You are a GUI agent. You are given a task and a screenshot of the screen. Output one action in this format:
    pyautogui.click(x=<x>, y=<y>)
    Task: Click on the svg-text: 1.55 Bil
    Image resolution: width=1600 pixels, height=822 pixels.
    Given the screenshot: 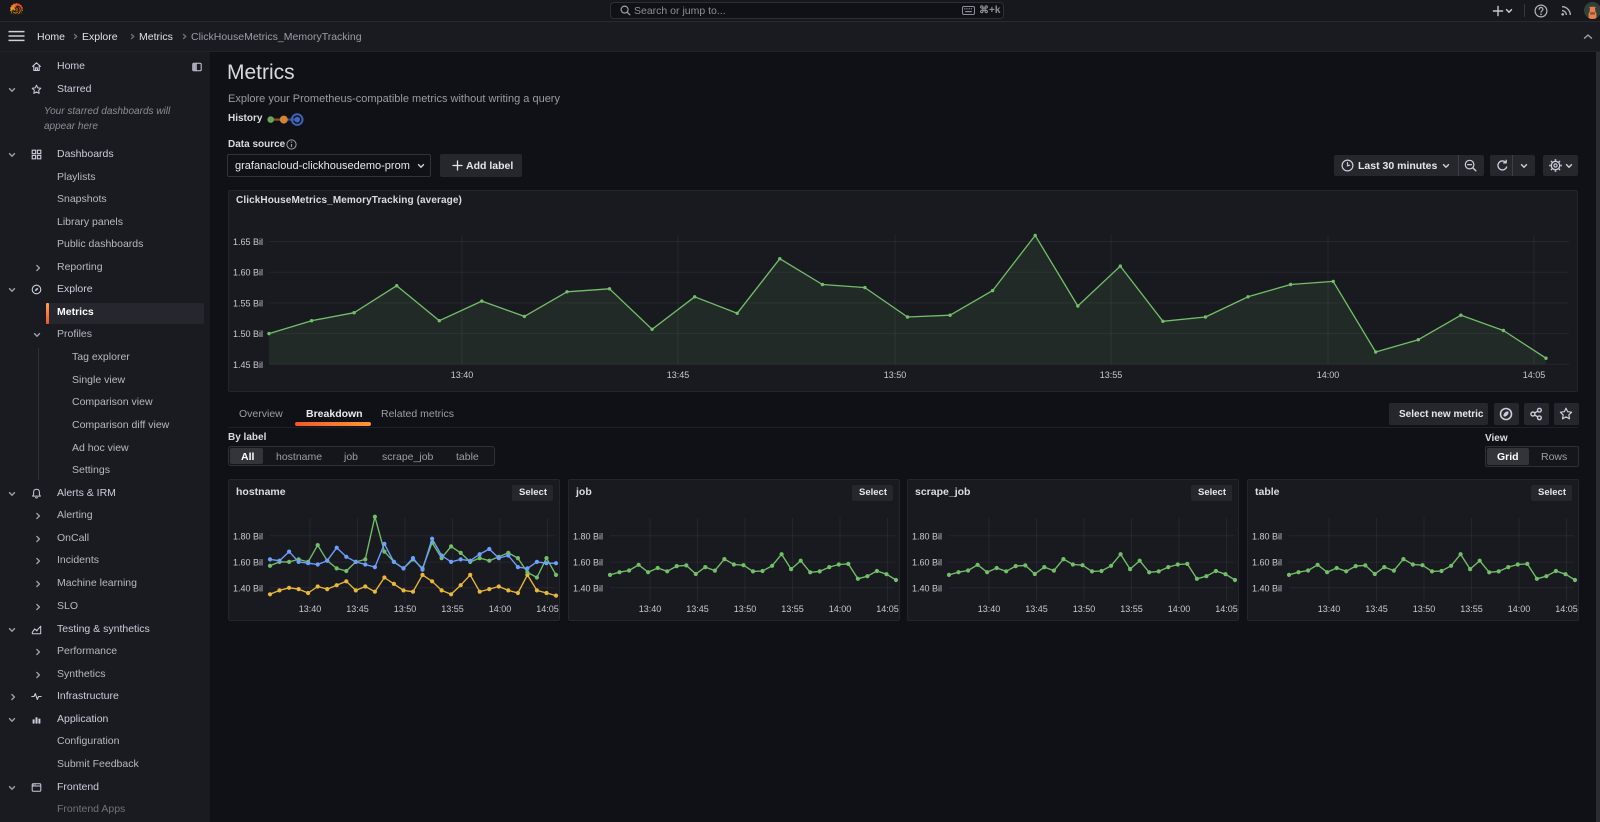 What is the action you would take?
    pyautogui.click(x=248, y=303)
    